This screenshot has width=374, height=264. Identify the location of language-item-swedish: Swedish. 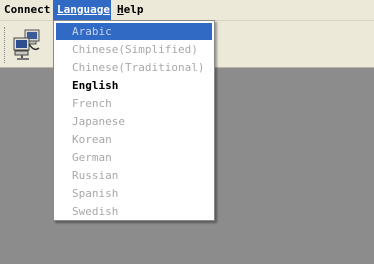
(134, 211).